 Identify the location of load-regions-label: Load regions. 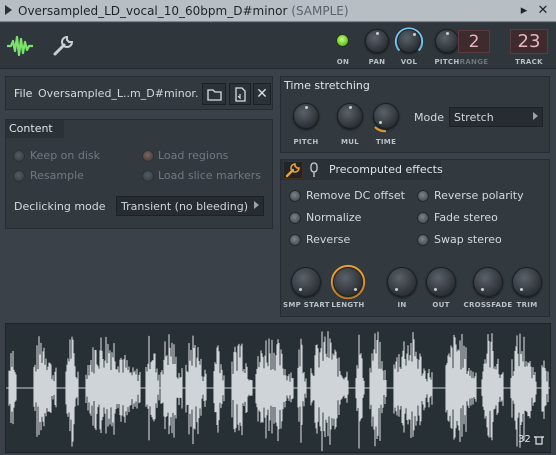
(193, 155).